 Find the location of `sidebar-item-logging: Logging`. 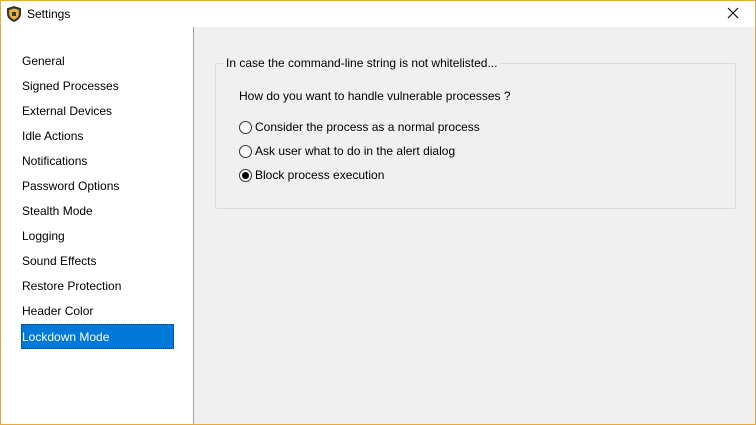

sidebar-item-logging: Logging is located at coordinates (97, 236).